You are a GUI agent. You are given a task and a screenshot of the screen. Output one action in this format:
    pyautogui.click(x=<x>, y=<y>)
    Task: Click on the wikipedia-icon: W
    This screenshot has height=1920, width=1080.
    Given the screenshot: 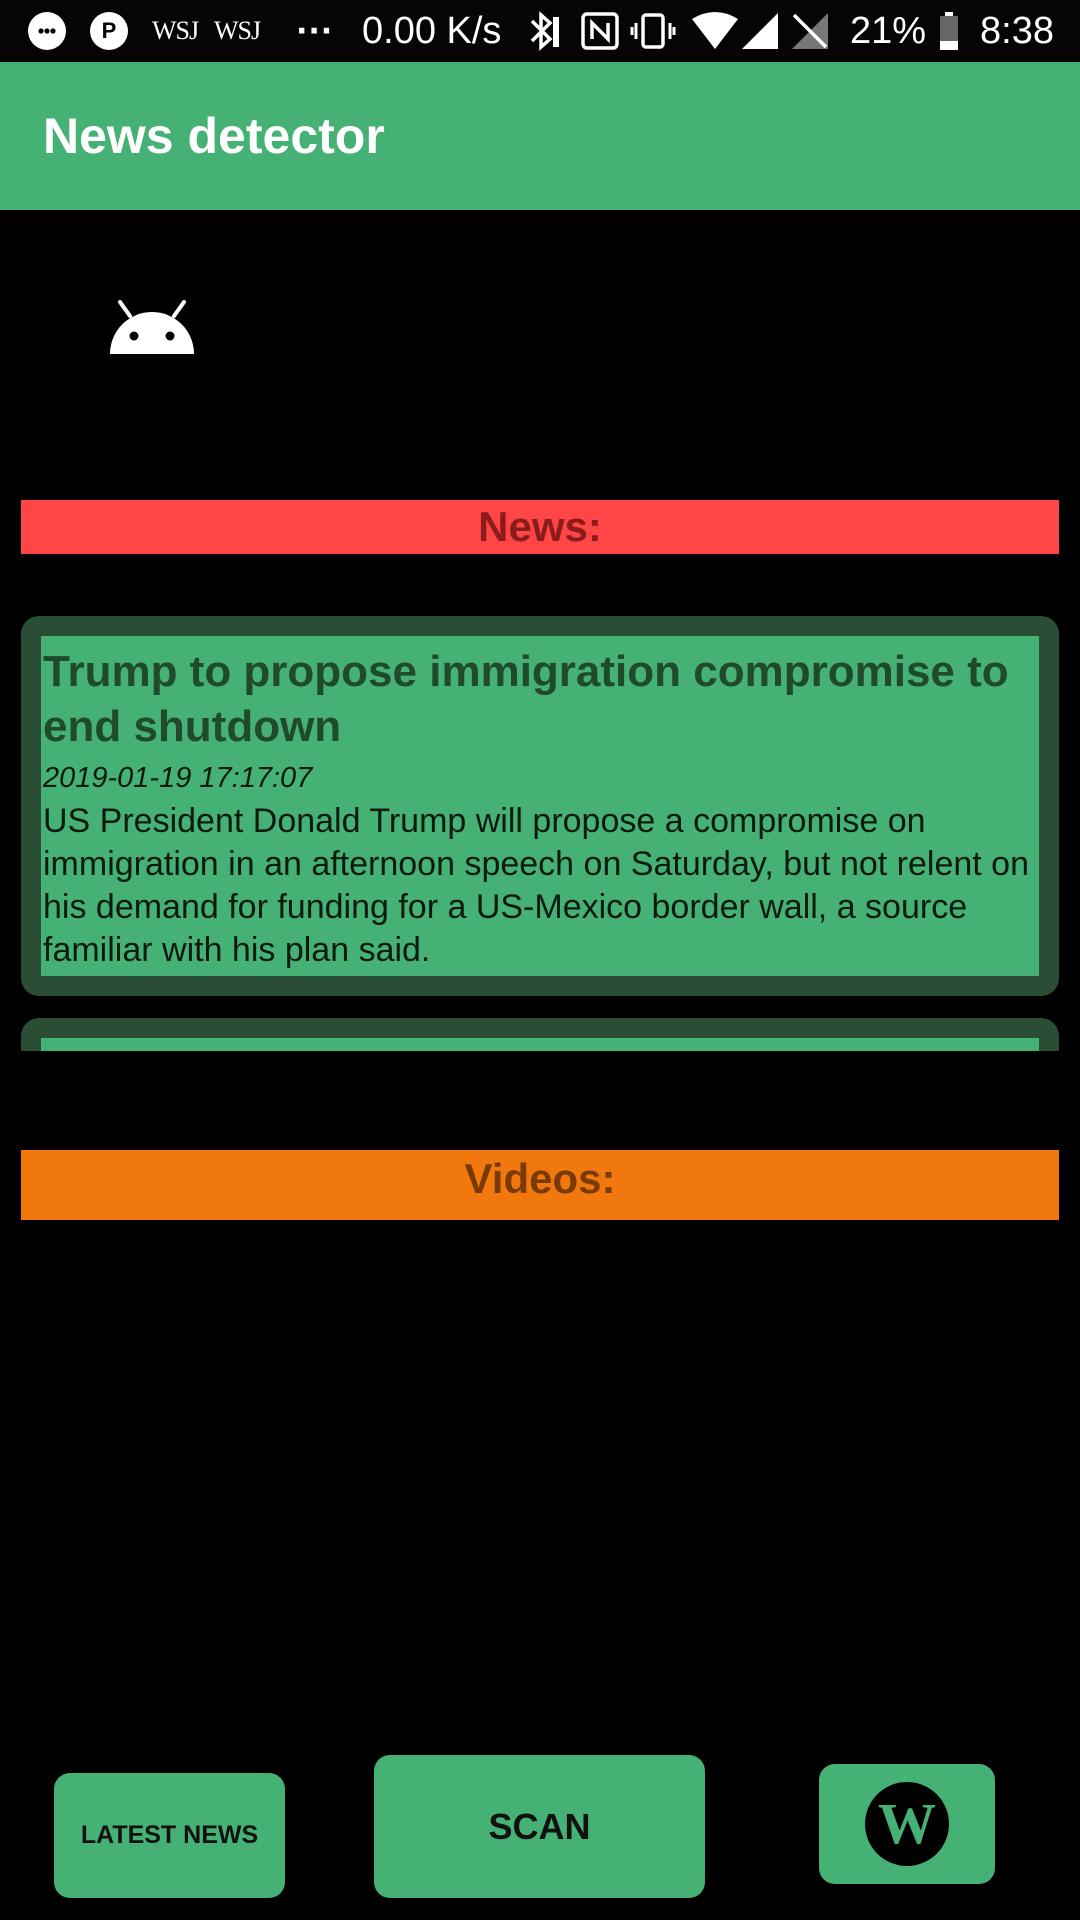 What is the action you would take?
    pyautogui.click(x=907, y=1824)
    